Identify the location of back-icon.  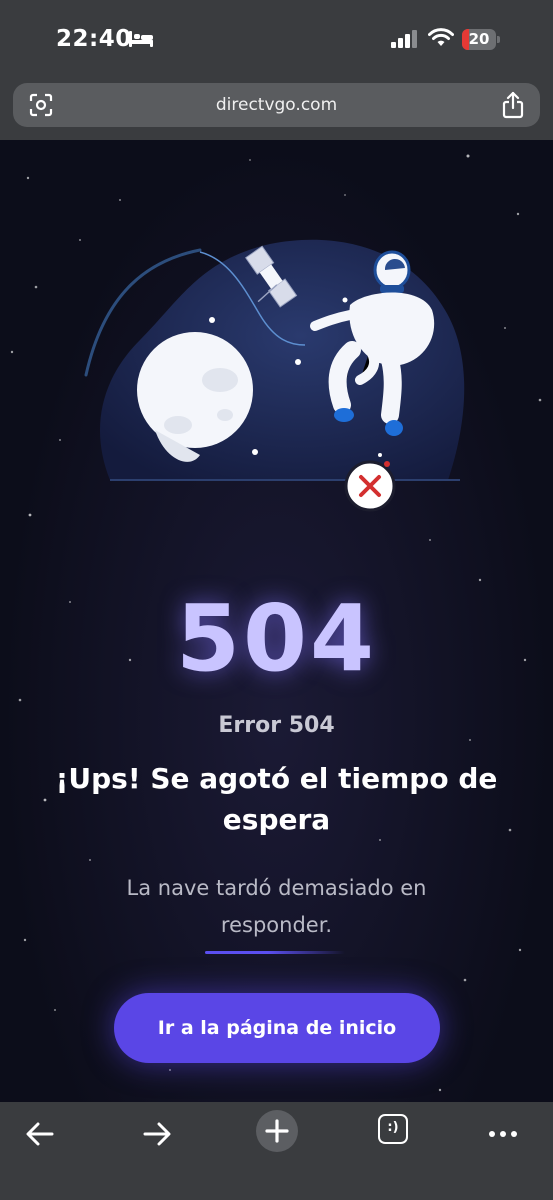
(40, 1134).